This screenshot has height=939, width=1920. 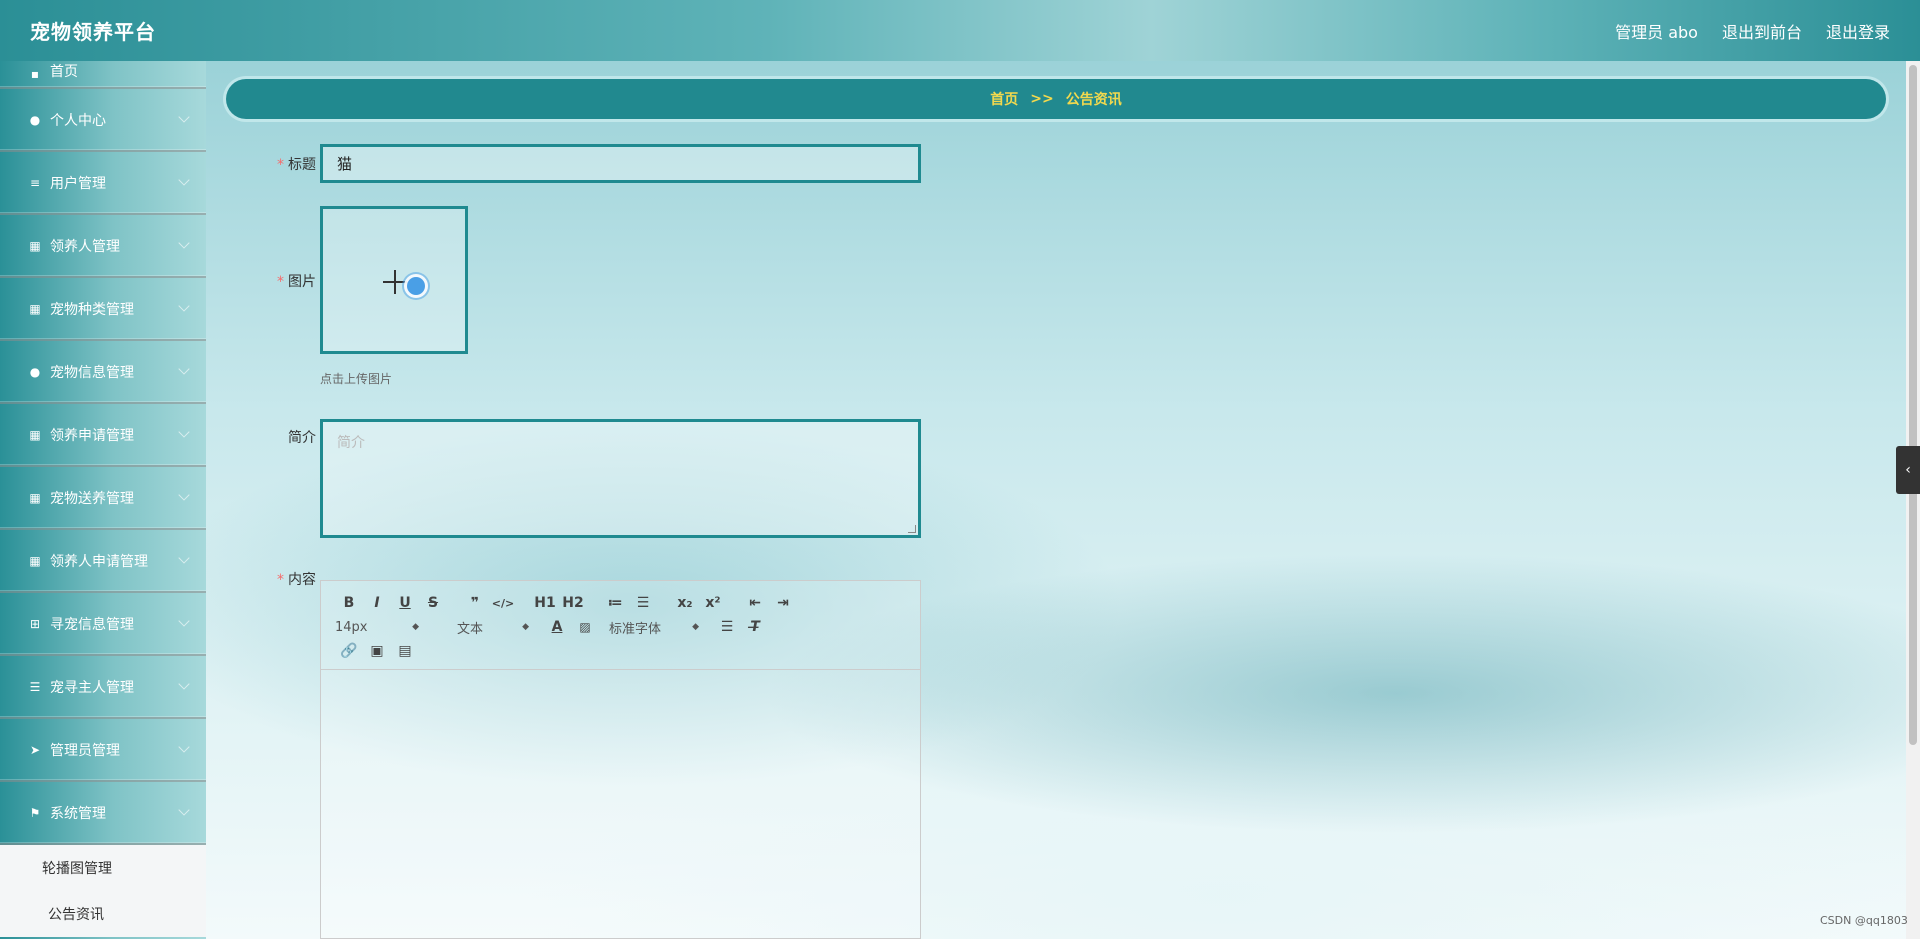 I want to click on header1-button: H1, so click(x=545, y=603).